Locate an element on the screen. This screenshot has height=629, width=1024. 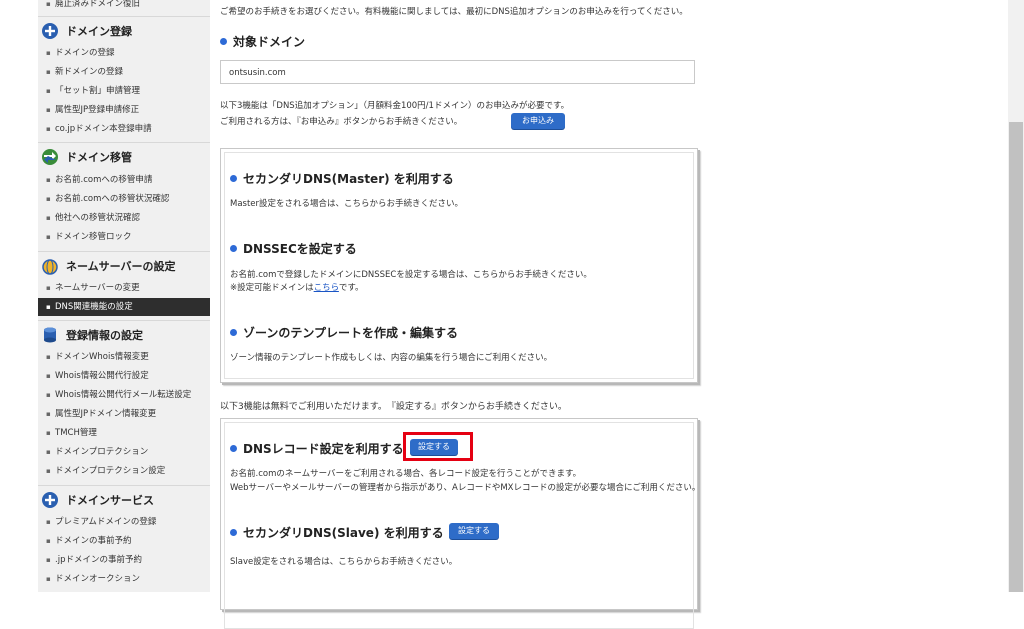
vertical-scrollbar is located at coordinates (1016, 296).